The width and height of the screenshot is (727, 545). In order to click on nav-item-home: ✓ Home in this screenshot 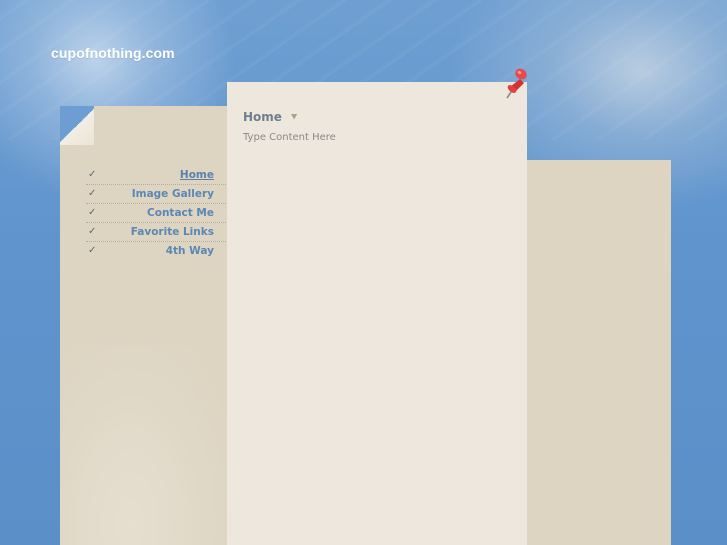, I will do `click(156, 175)`.